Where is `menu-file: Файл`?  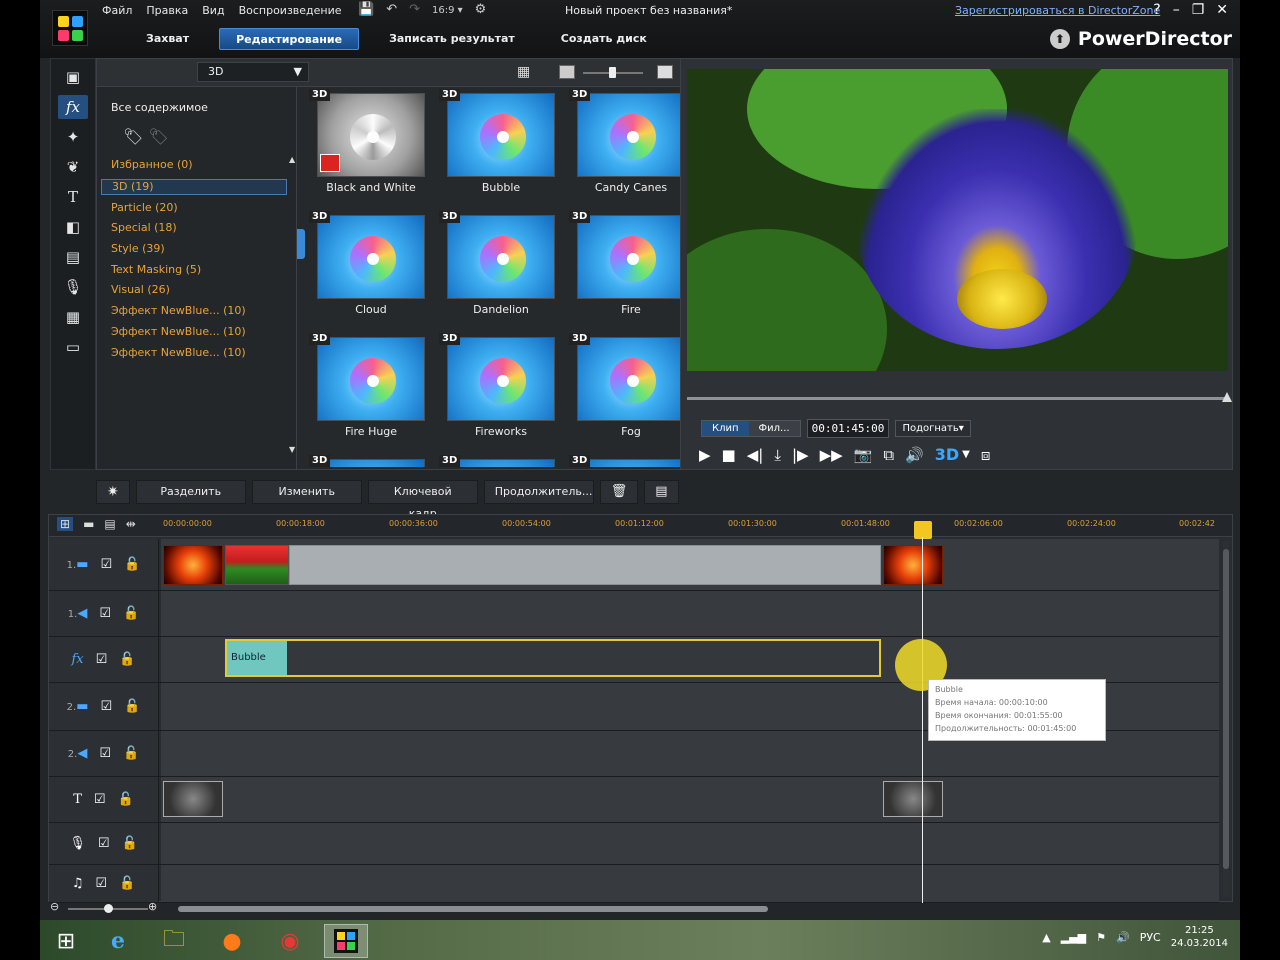
menu-file: Файл is located at coordinates (117, 10).